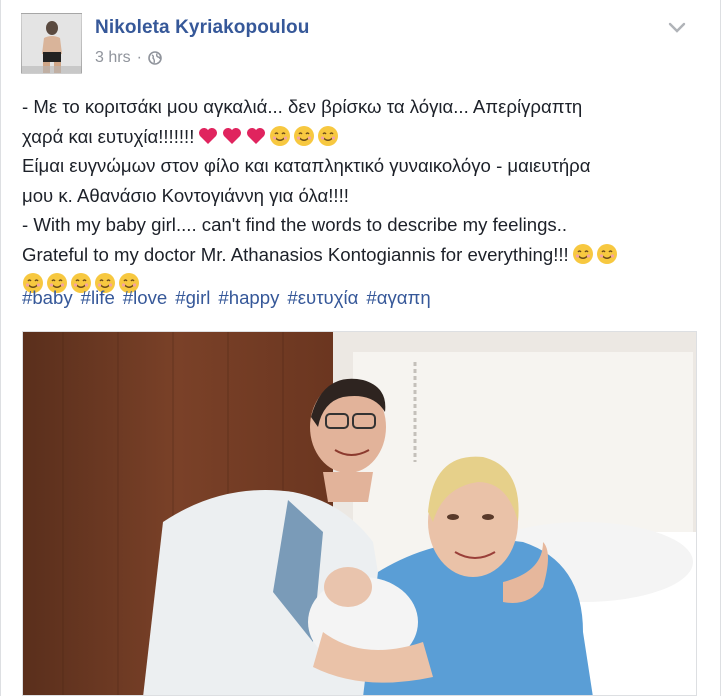 This screenshot has height=696, width=723. What do you see at coordinates (113, 58) in the screenshot?
I see `post-timestamp: 3 hrs` at bounding box center [113, 58].